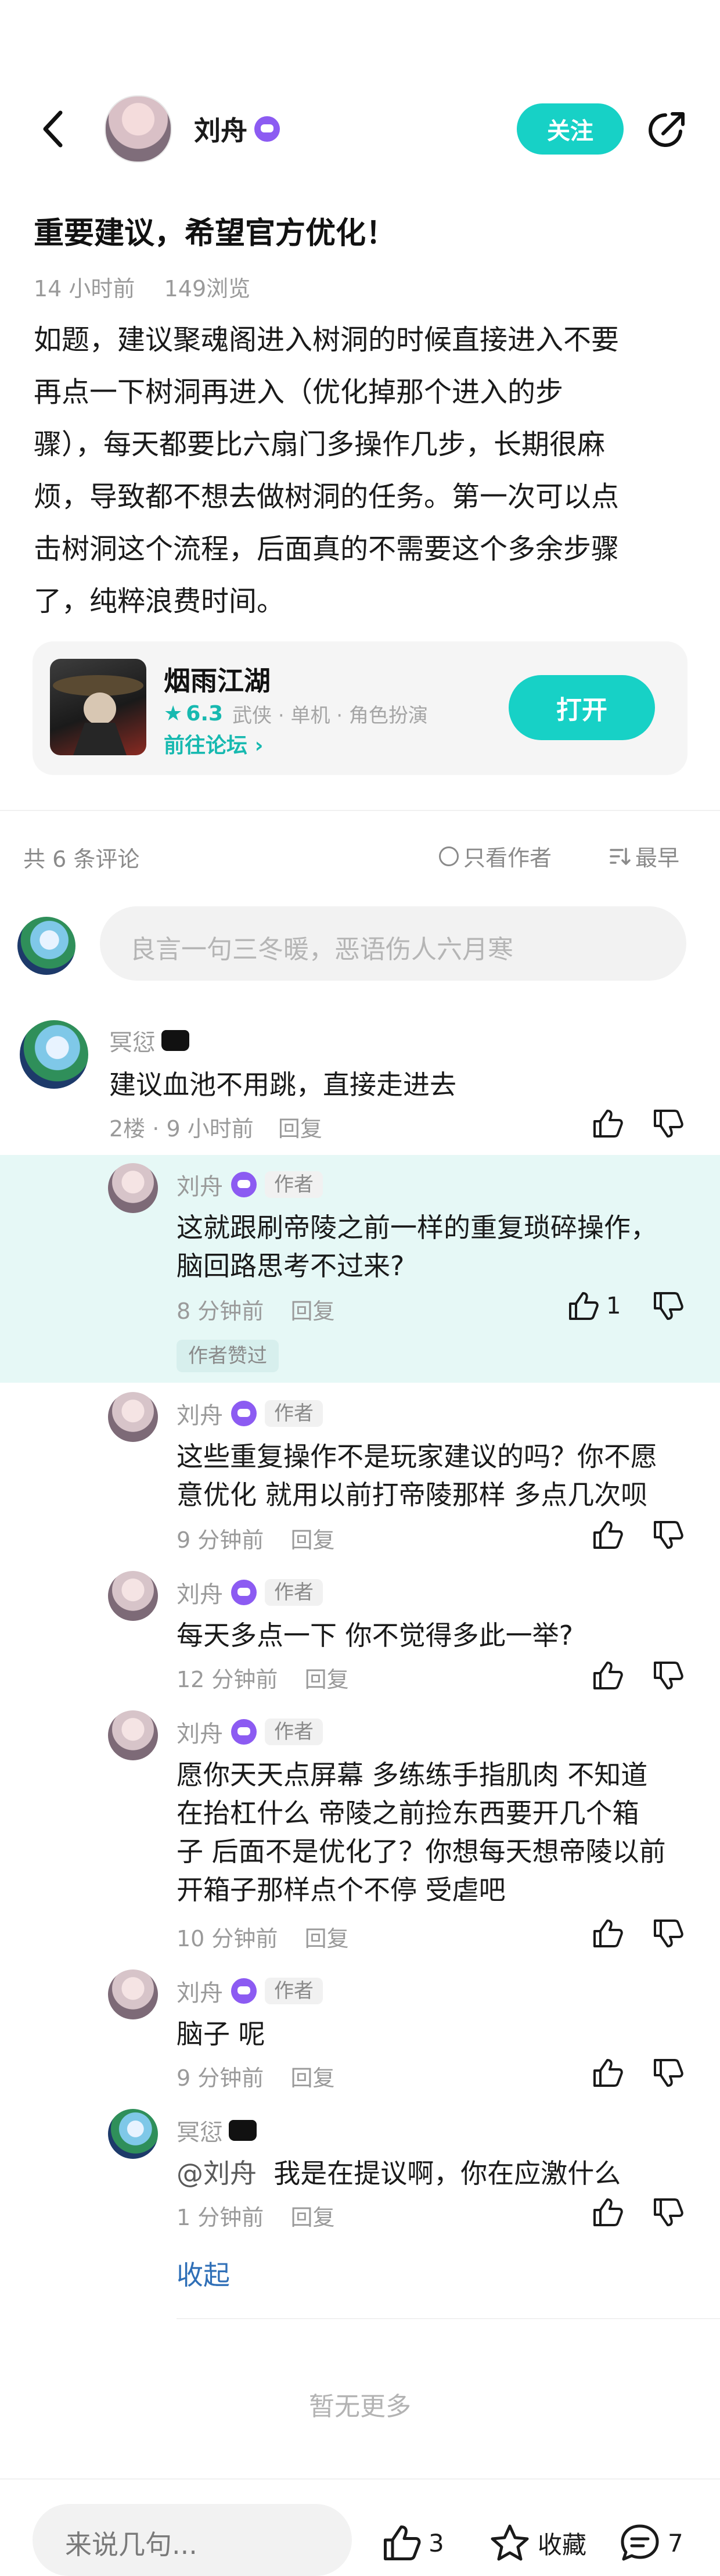  Describe the element at coordinates (537, 2543) in the screenshot. I see `collect-button: 收藏` at that location.